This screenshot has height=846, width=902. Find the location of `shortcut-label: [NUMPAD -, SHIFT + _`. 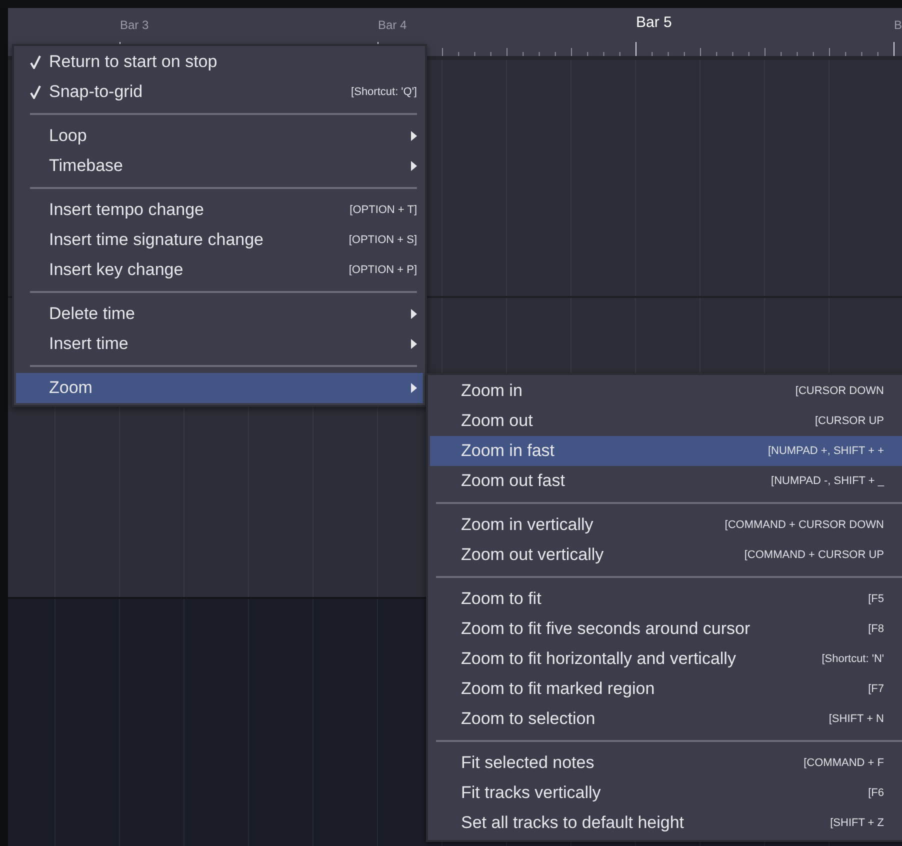

shortcut-label: [NUMPAD -, SHIFT + _ is located at coordinates (827, 481).